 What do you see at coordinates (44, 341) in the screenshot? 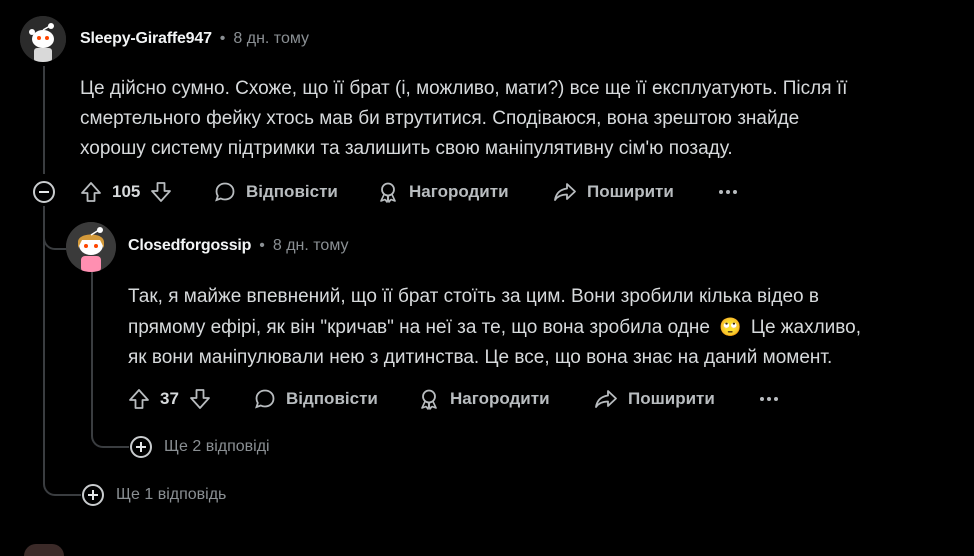
I see `thread-line-main-lower` at bounding box center [44, 341].